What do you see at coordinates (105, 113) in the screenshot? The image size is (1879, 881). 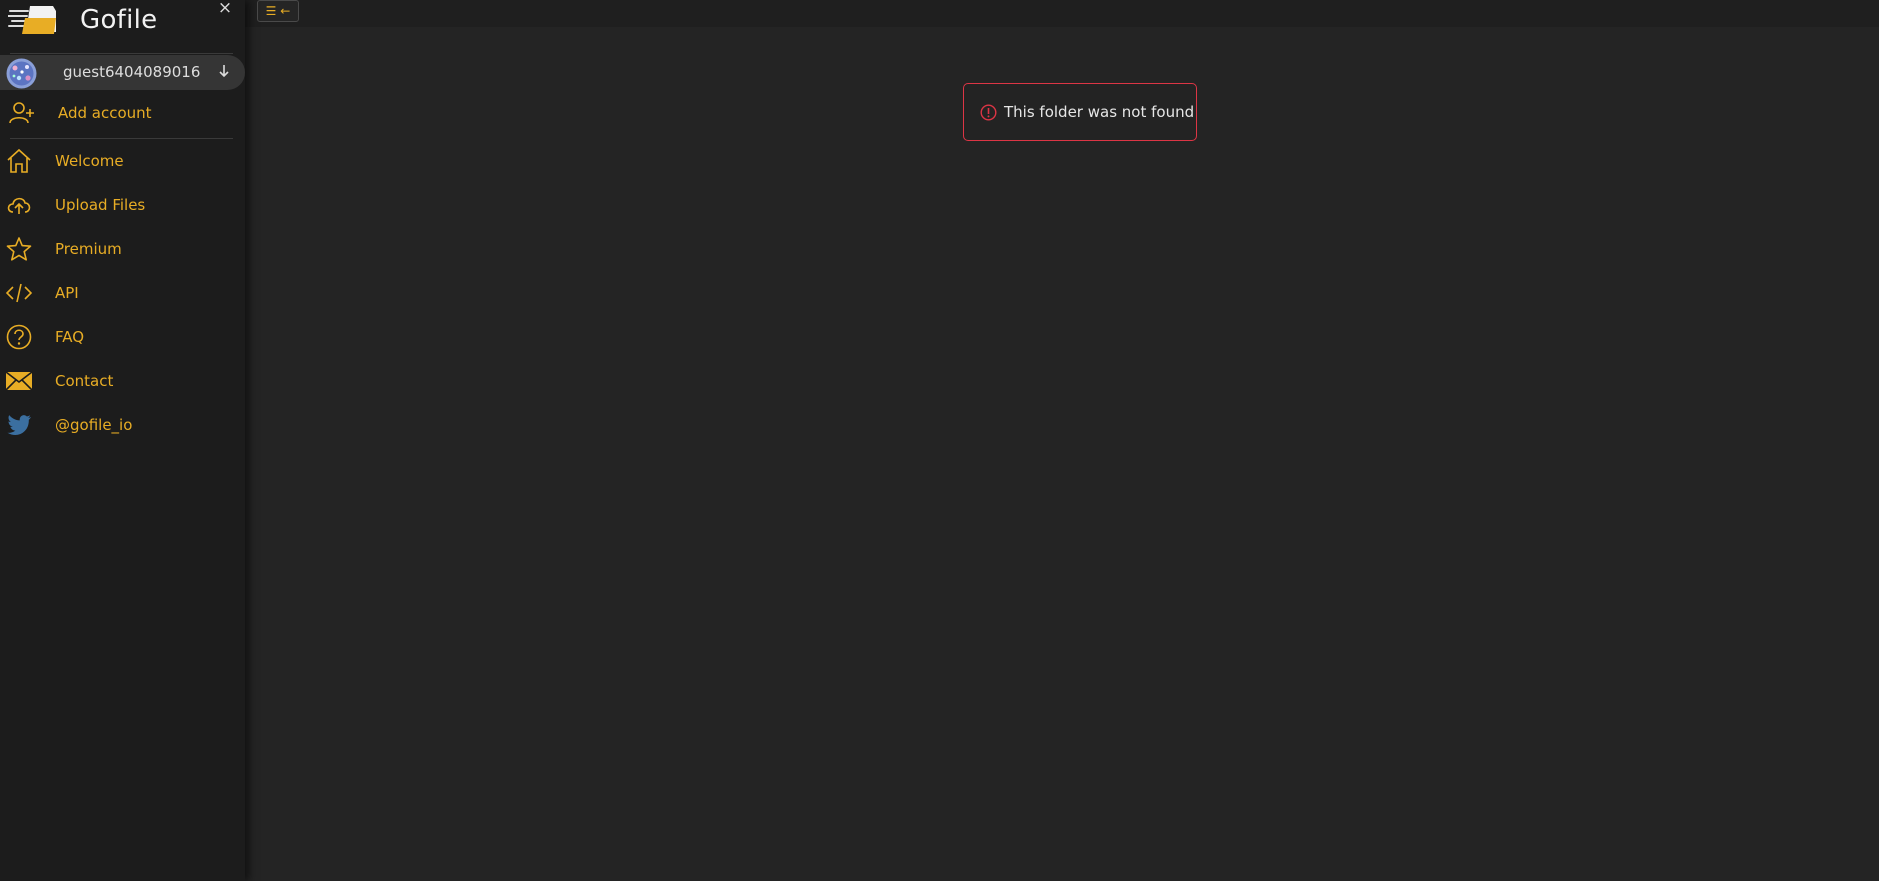 I see `add-account-label: Add account` at bounding box center [105, 113].